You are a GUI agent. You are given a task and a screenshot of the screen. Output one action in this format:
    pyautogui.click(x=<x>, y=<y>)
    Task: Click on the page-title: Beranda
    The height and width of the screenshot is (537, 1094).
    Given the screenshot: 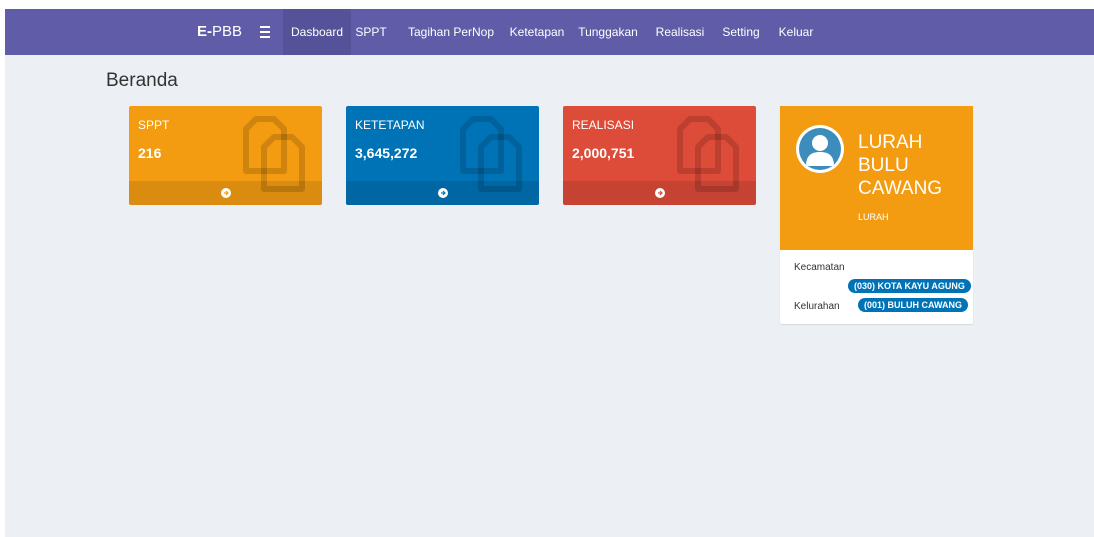 What is the action you would take?
    pyautogui.click(x=142, y=80)
    